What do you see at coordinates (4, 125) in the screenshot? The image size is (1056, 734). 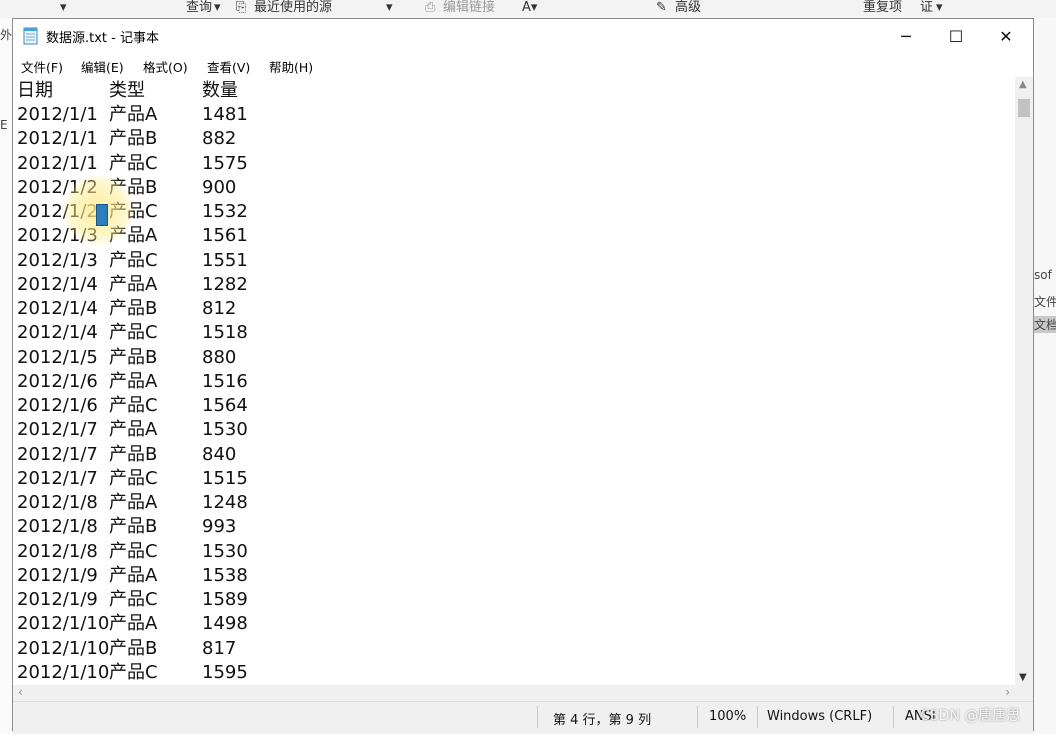 I see `bg-left-glyph: E` at bounding box center [4, 125].